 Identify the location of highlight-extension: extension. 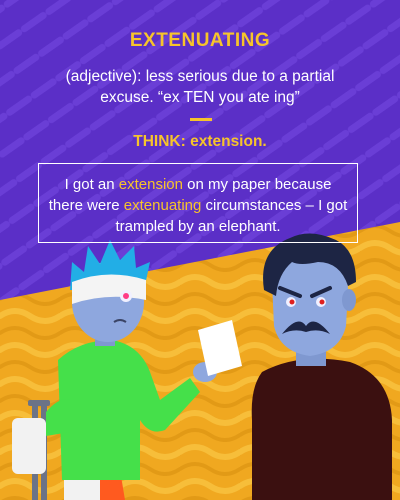
(150, 184).